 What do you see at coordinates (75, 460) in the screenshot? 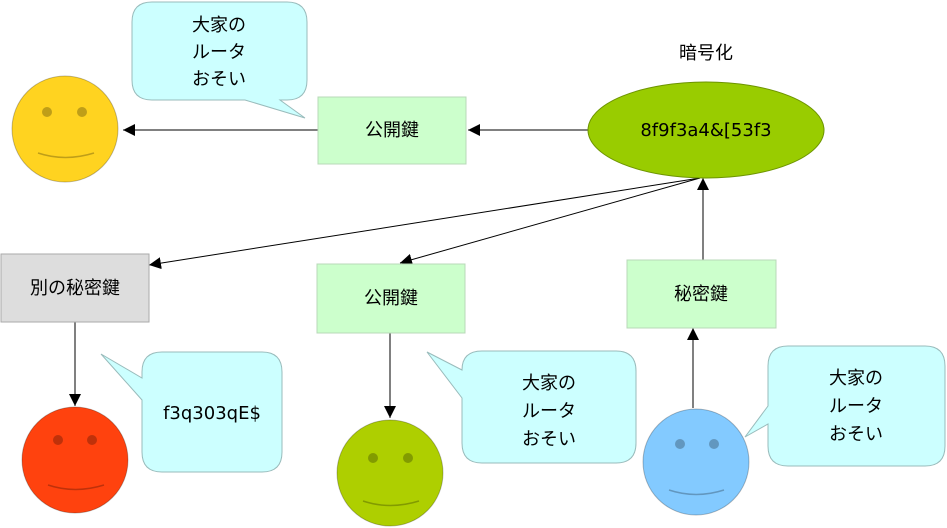
I see `red-face` at bounding box center [75, 460].